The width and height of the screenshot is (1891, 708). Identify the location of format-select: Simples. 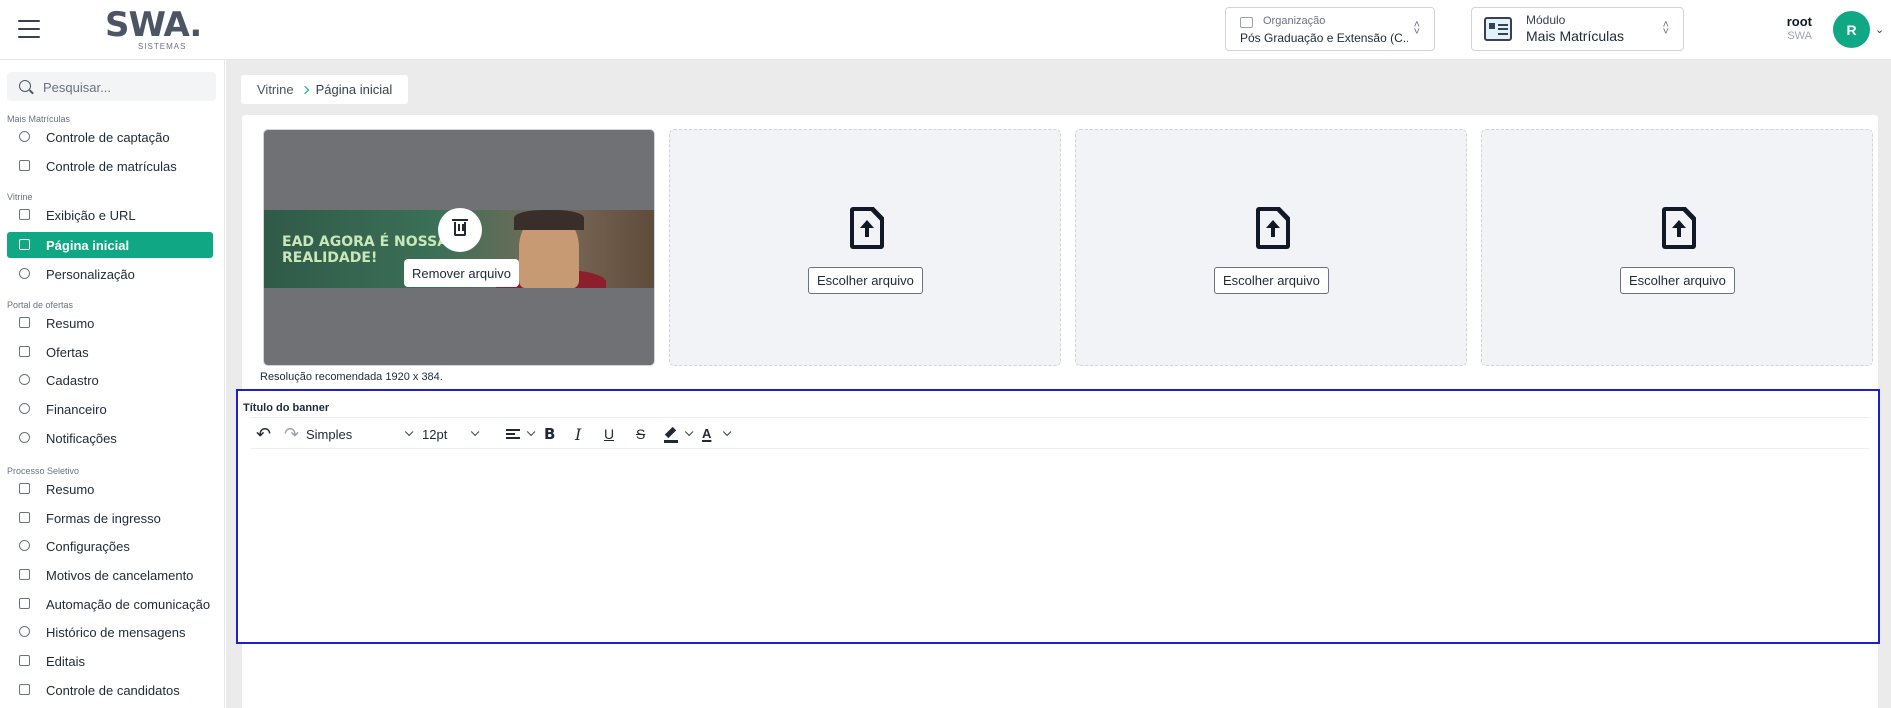
(361, 434).